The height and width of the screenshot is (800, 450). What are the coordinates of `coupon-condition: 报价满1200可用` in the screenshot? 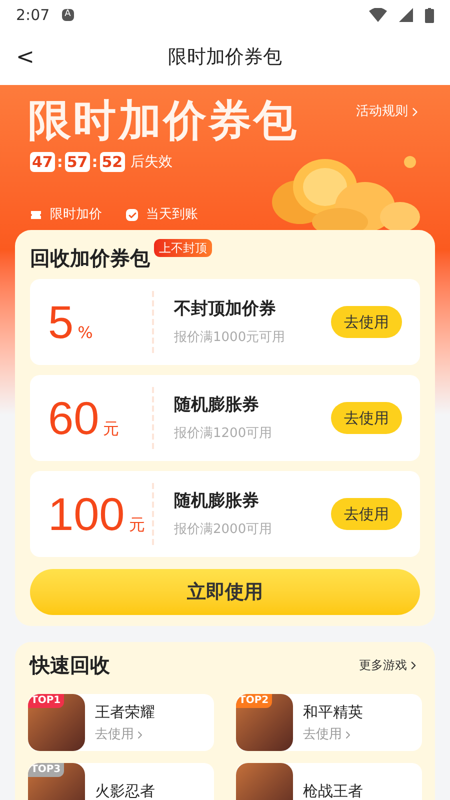 It's located at (224, 434).